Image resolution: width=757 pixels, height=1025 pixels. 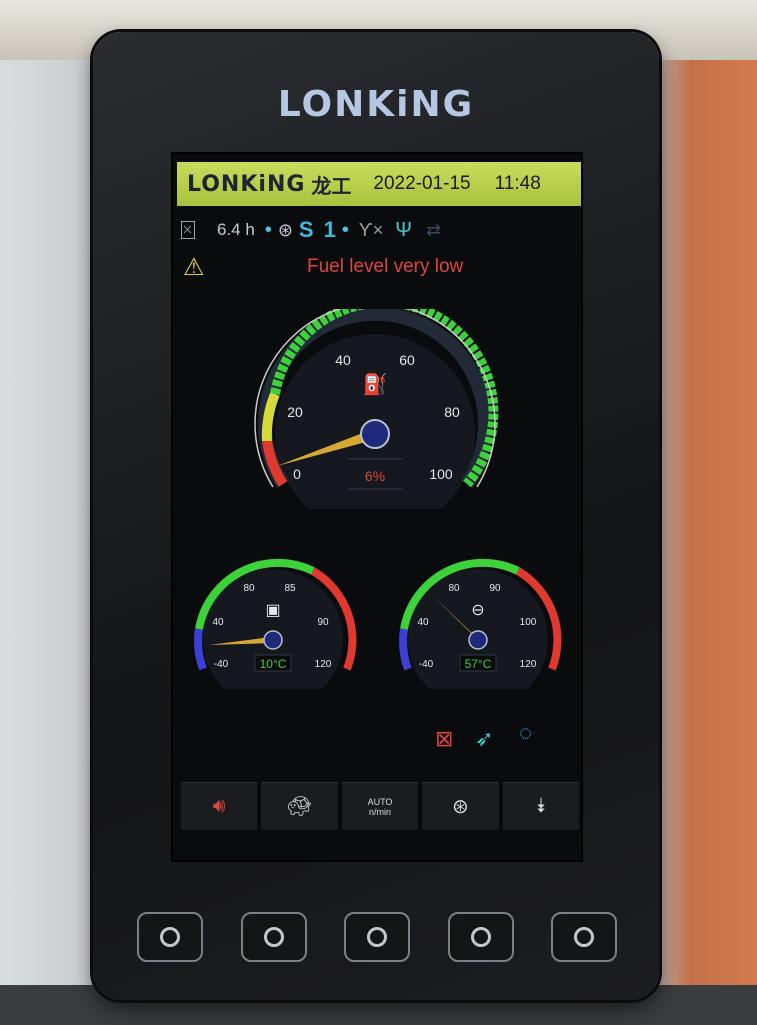 I want to click on fuel-tick: 60, so click(x=407, y=360).